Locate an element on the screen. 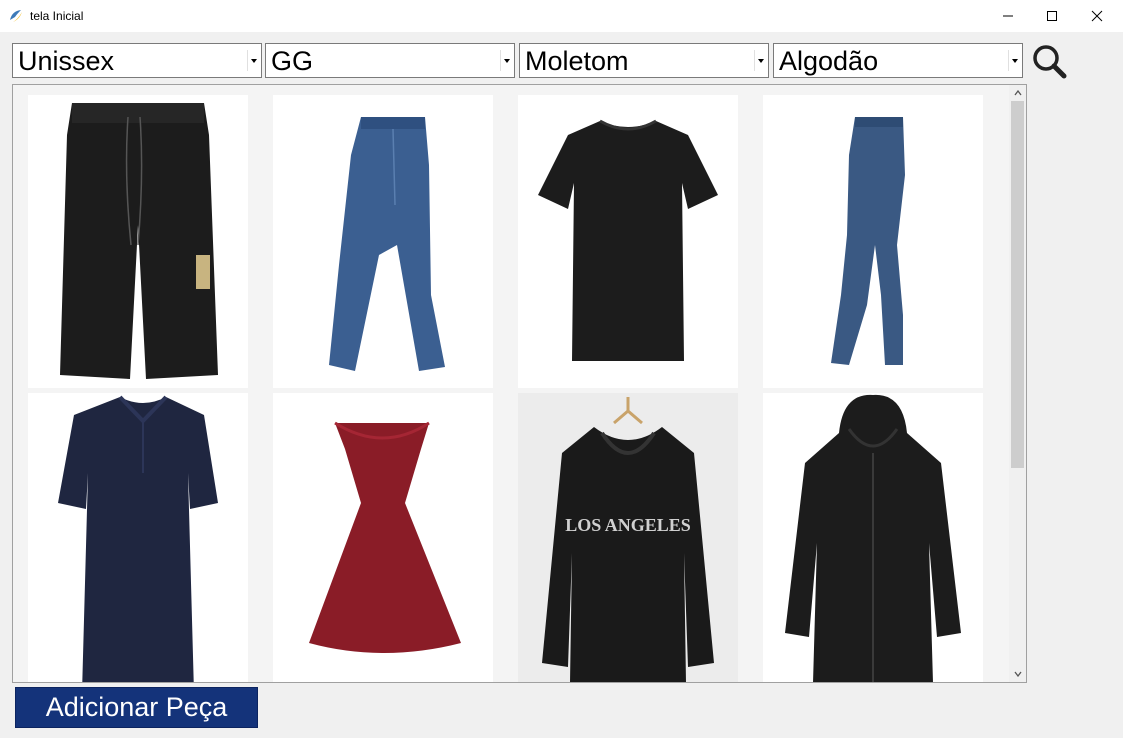 This screenshot has width=1123, height=738. clothing-card-black-tshirt is located at coordinates (628, 241).